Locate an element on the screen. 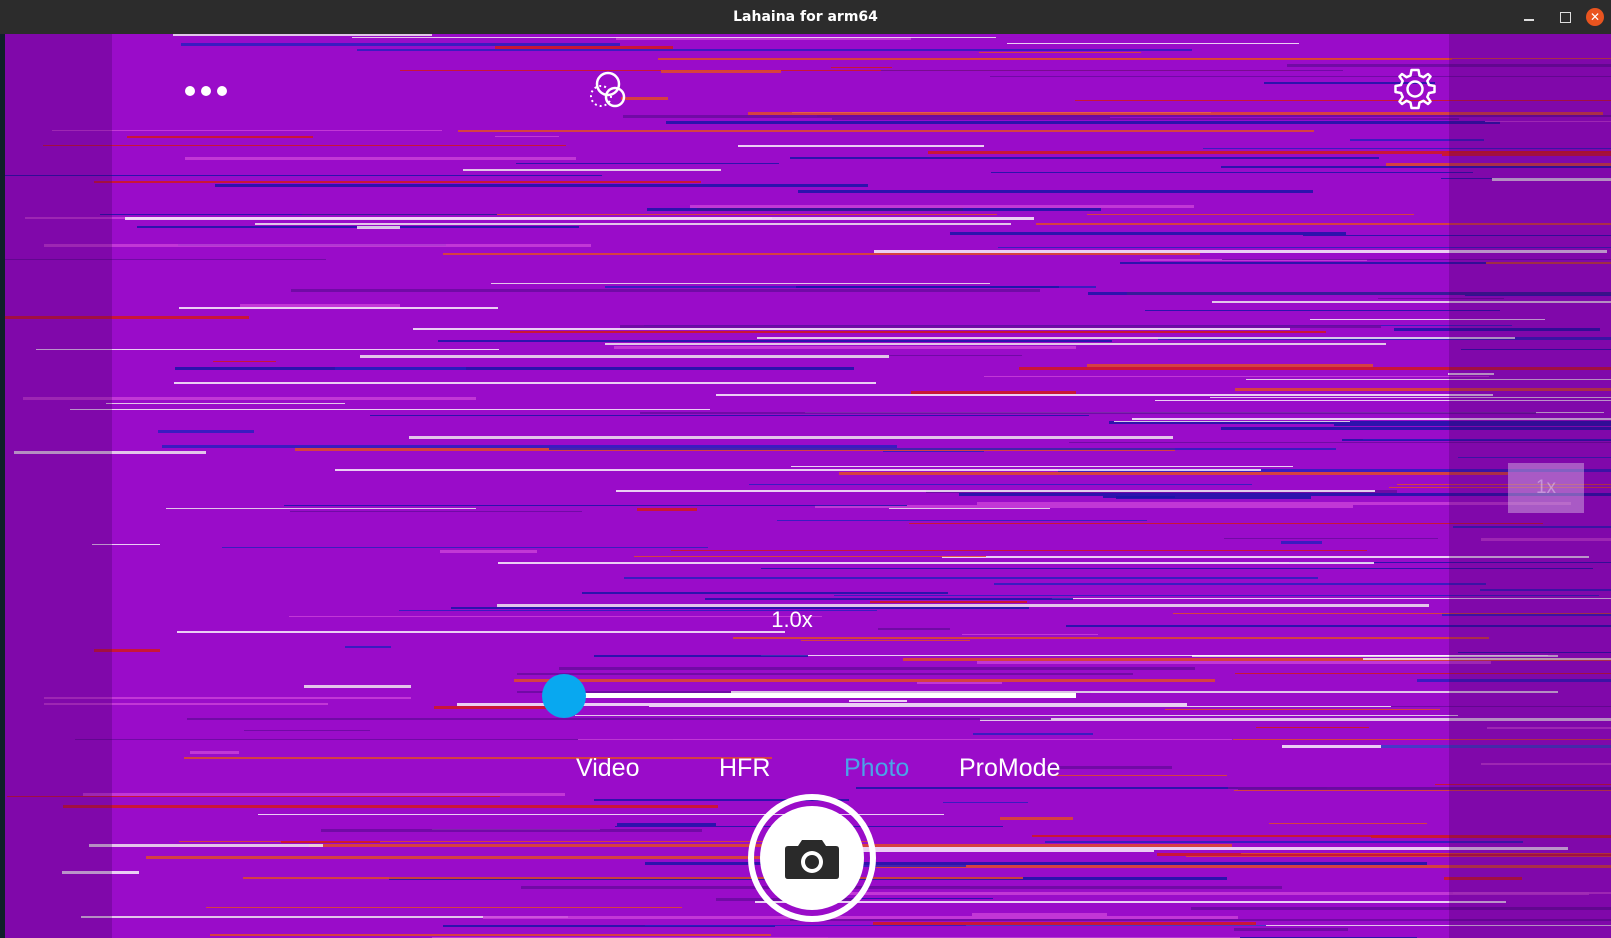 The height and width of the screenshot is (938, 1611). left-panel-shade is located at coordinates (58, 486).